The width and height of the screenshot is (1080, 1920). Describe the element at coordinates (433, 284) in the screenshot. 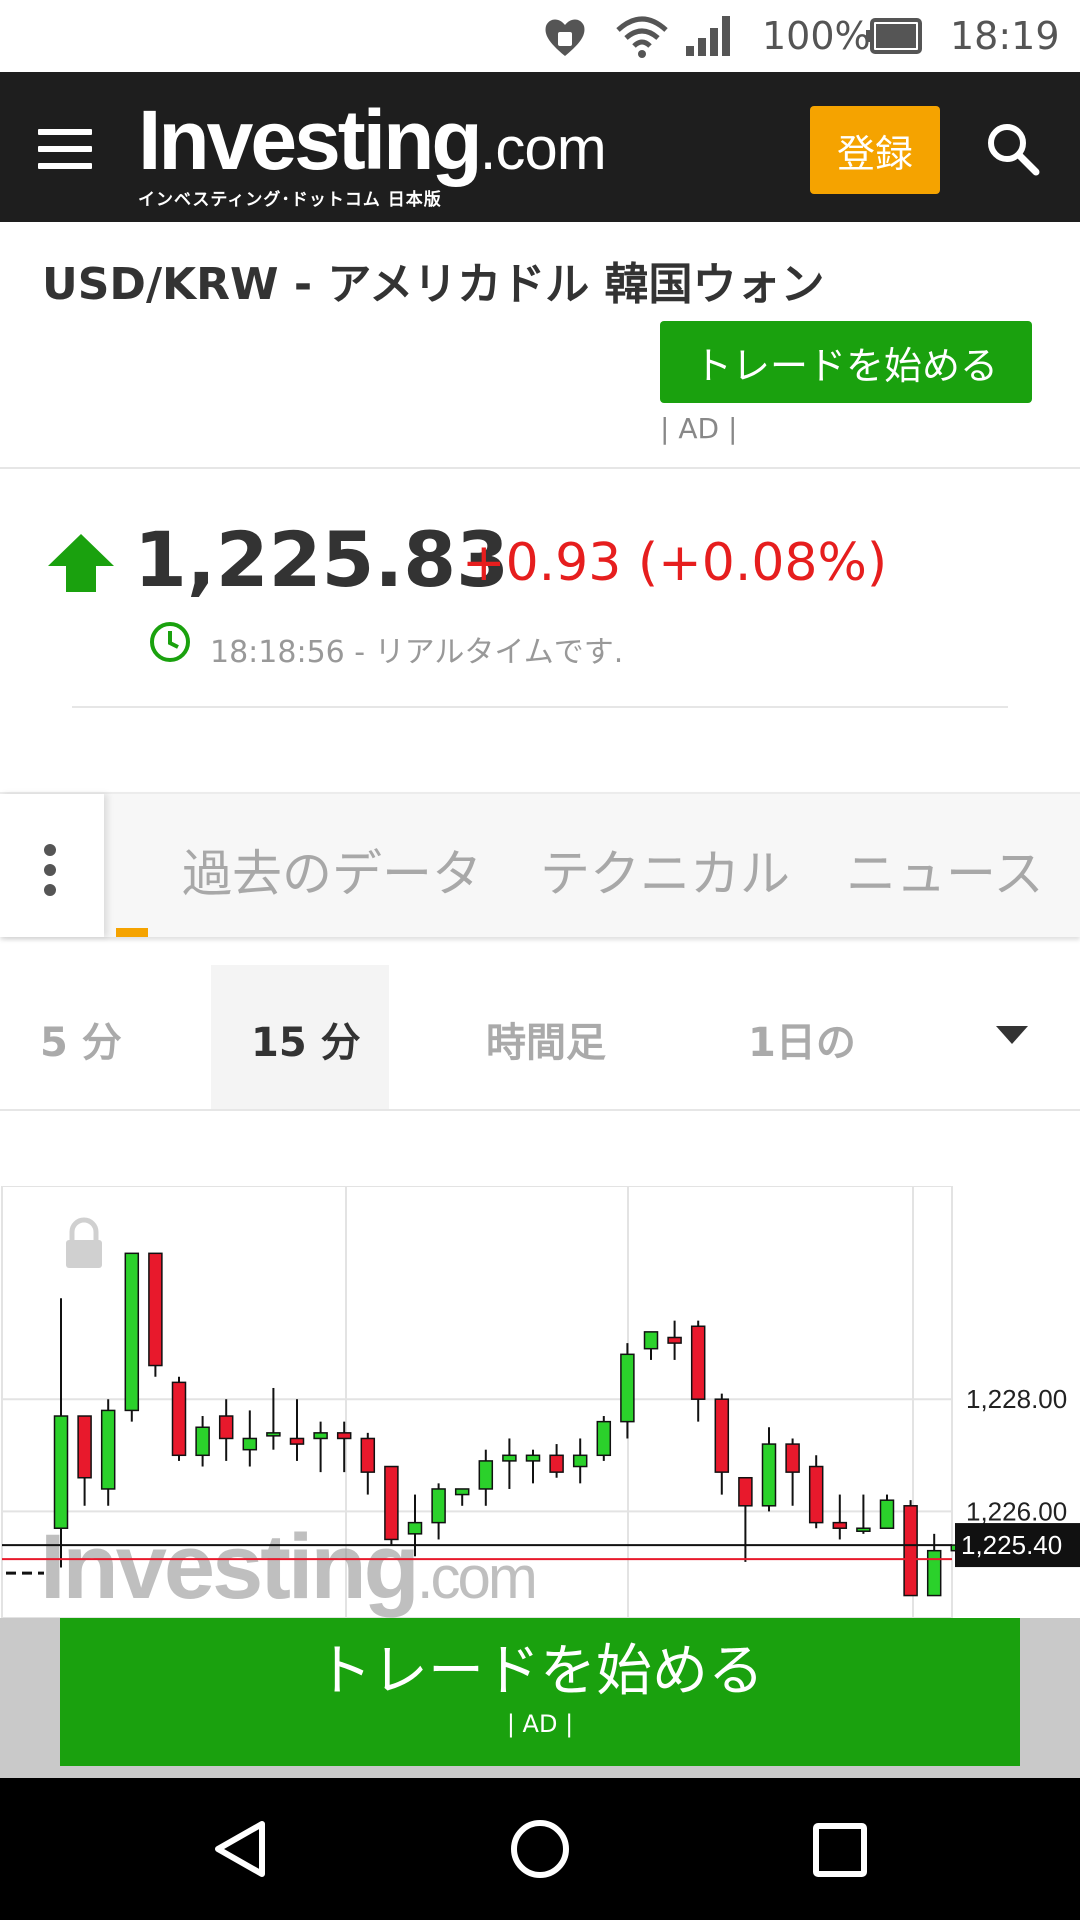

I see `page-title: USD/KRW - アメリカドル 韓国ウォン` at that location.